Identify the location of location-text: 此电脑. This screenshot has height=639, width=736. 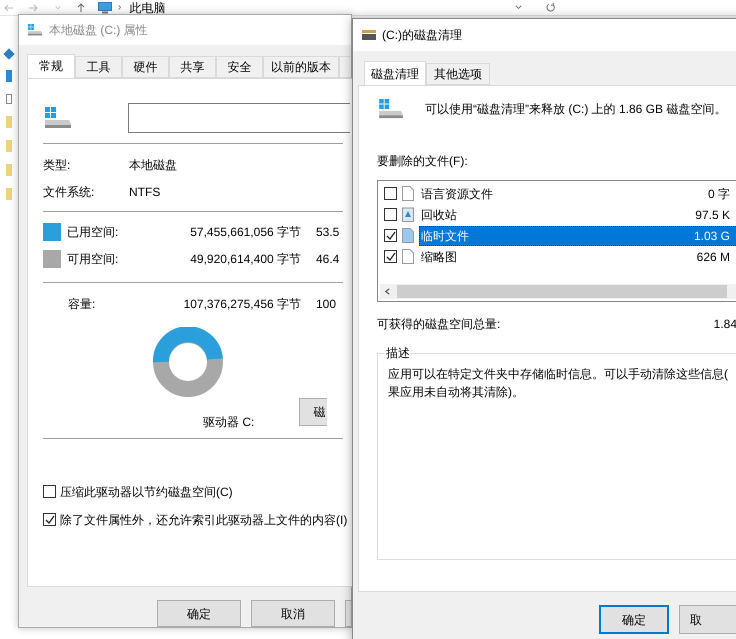
(147, 7).